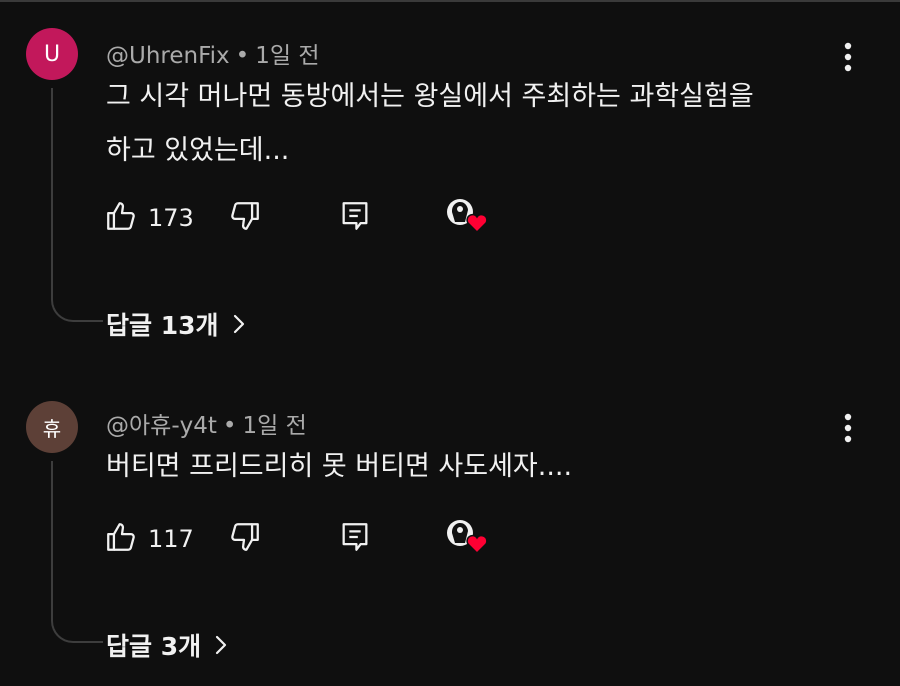  I want to click on like-button: 117, so click(149, 539).